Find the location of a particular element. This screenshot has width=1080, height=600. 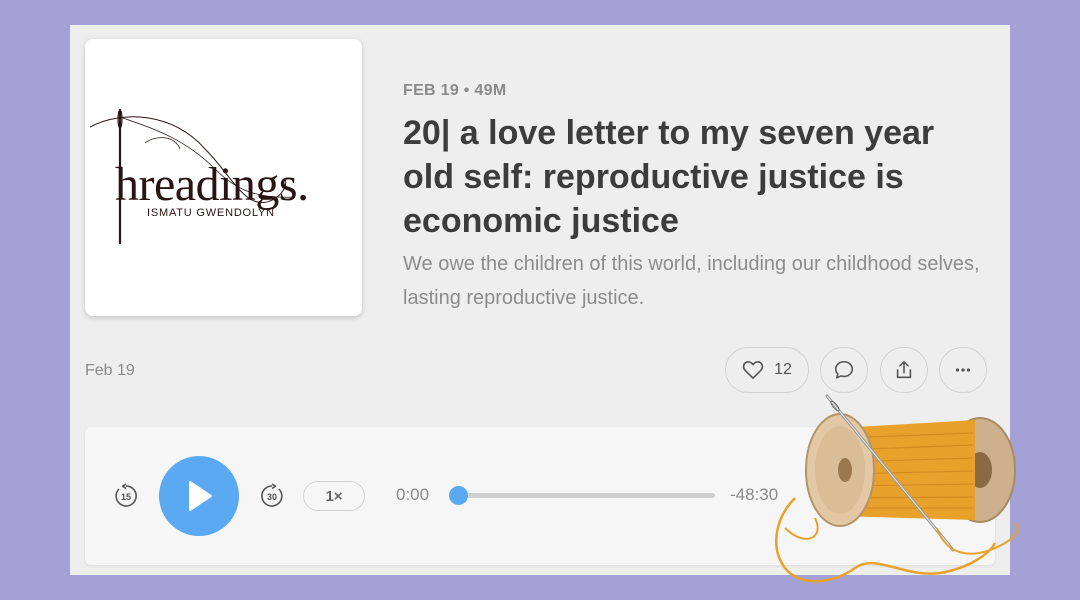

current-time: 0:00 is located at coordinates (413, 494).